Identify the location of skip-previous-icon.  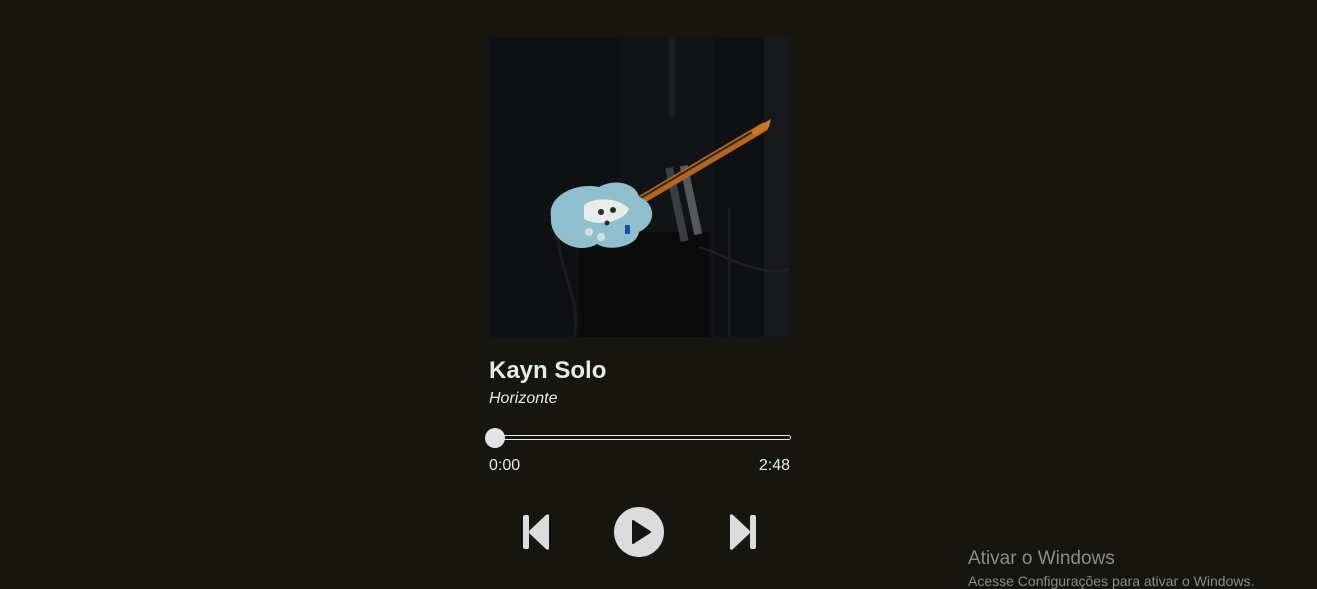
(536, 532).